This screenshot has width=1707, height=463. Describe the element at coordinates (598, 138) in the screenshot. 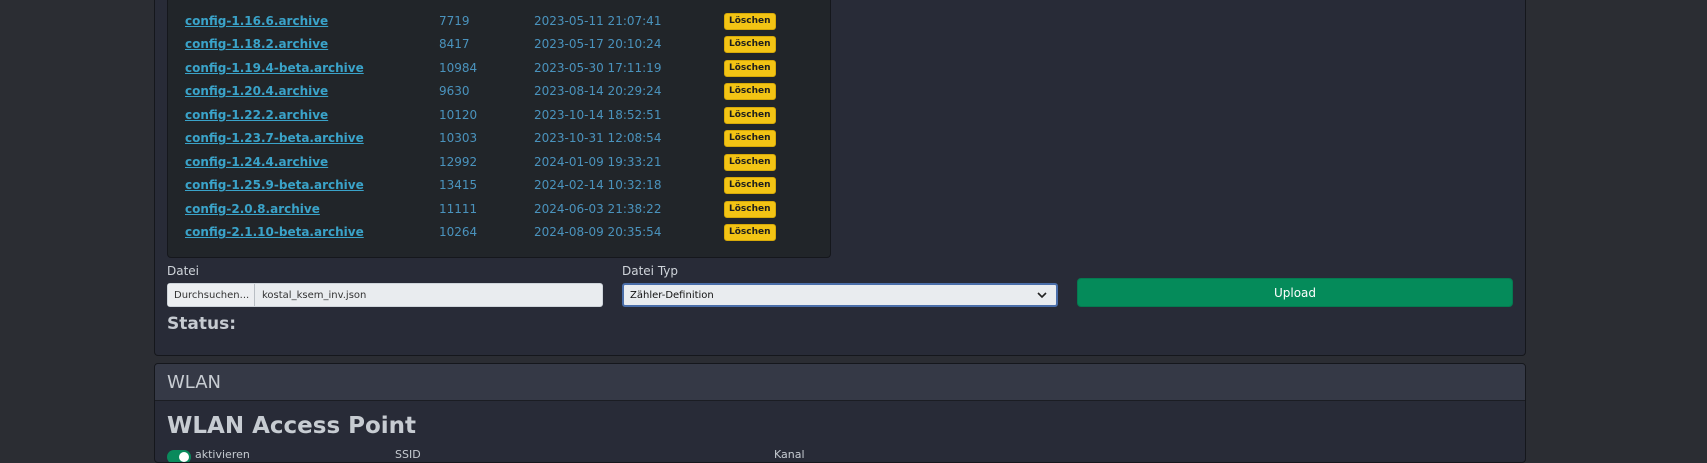

I see `archive-date: 2023-10-31 12:08:54` at that location.